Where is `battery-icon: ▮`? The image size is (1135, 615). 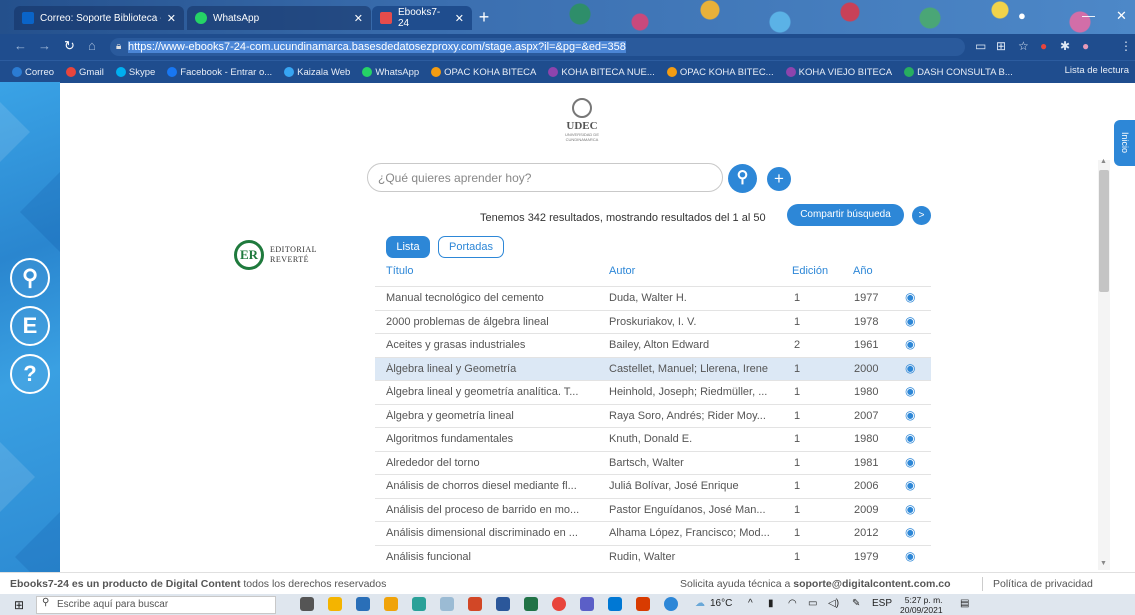 battery-icon: ▮ is located at coordinates (771, 603).